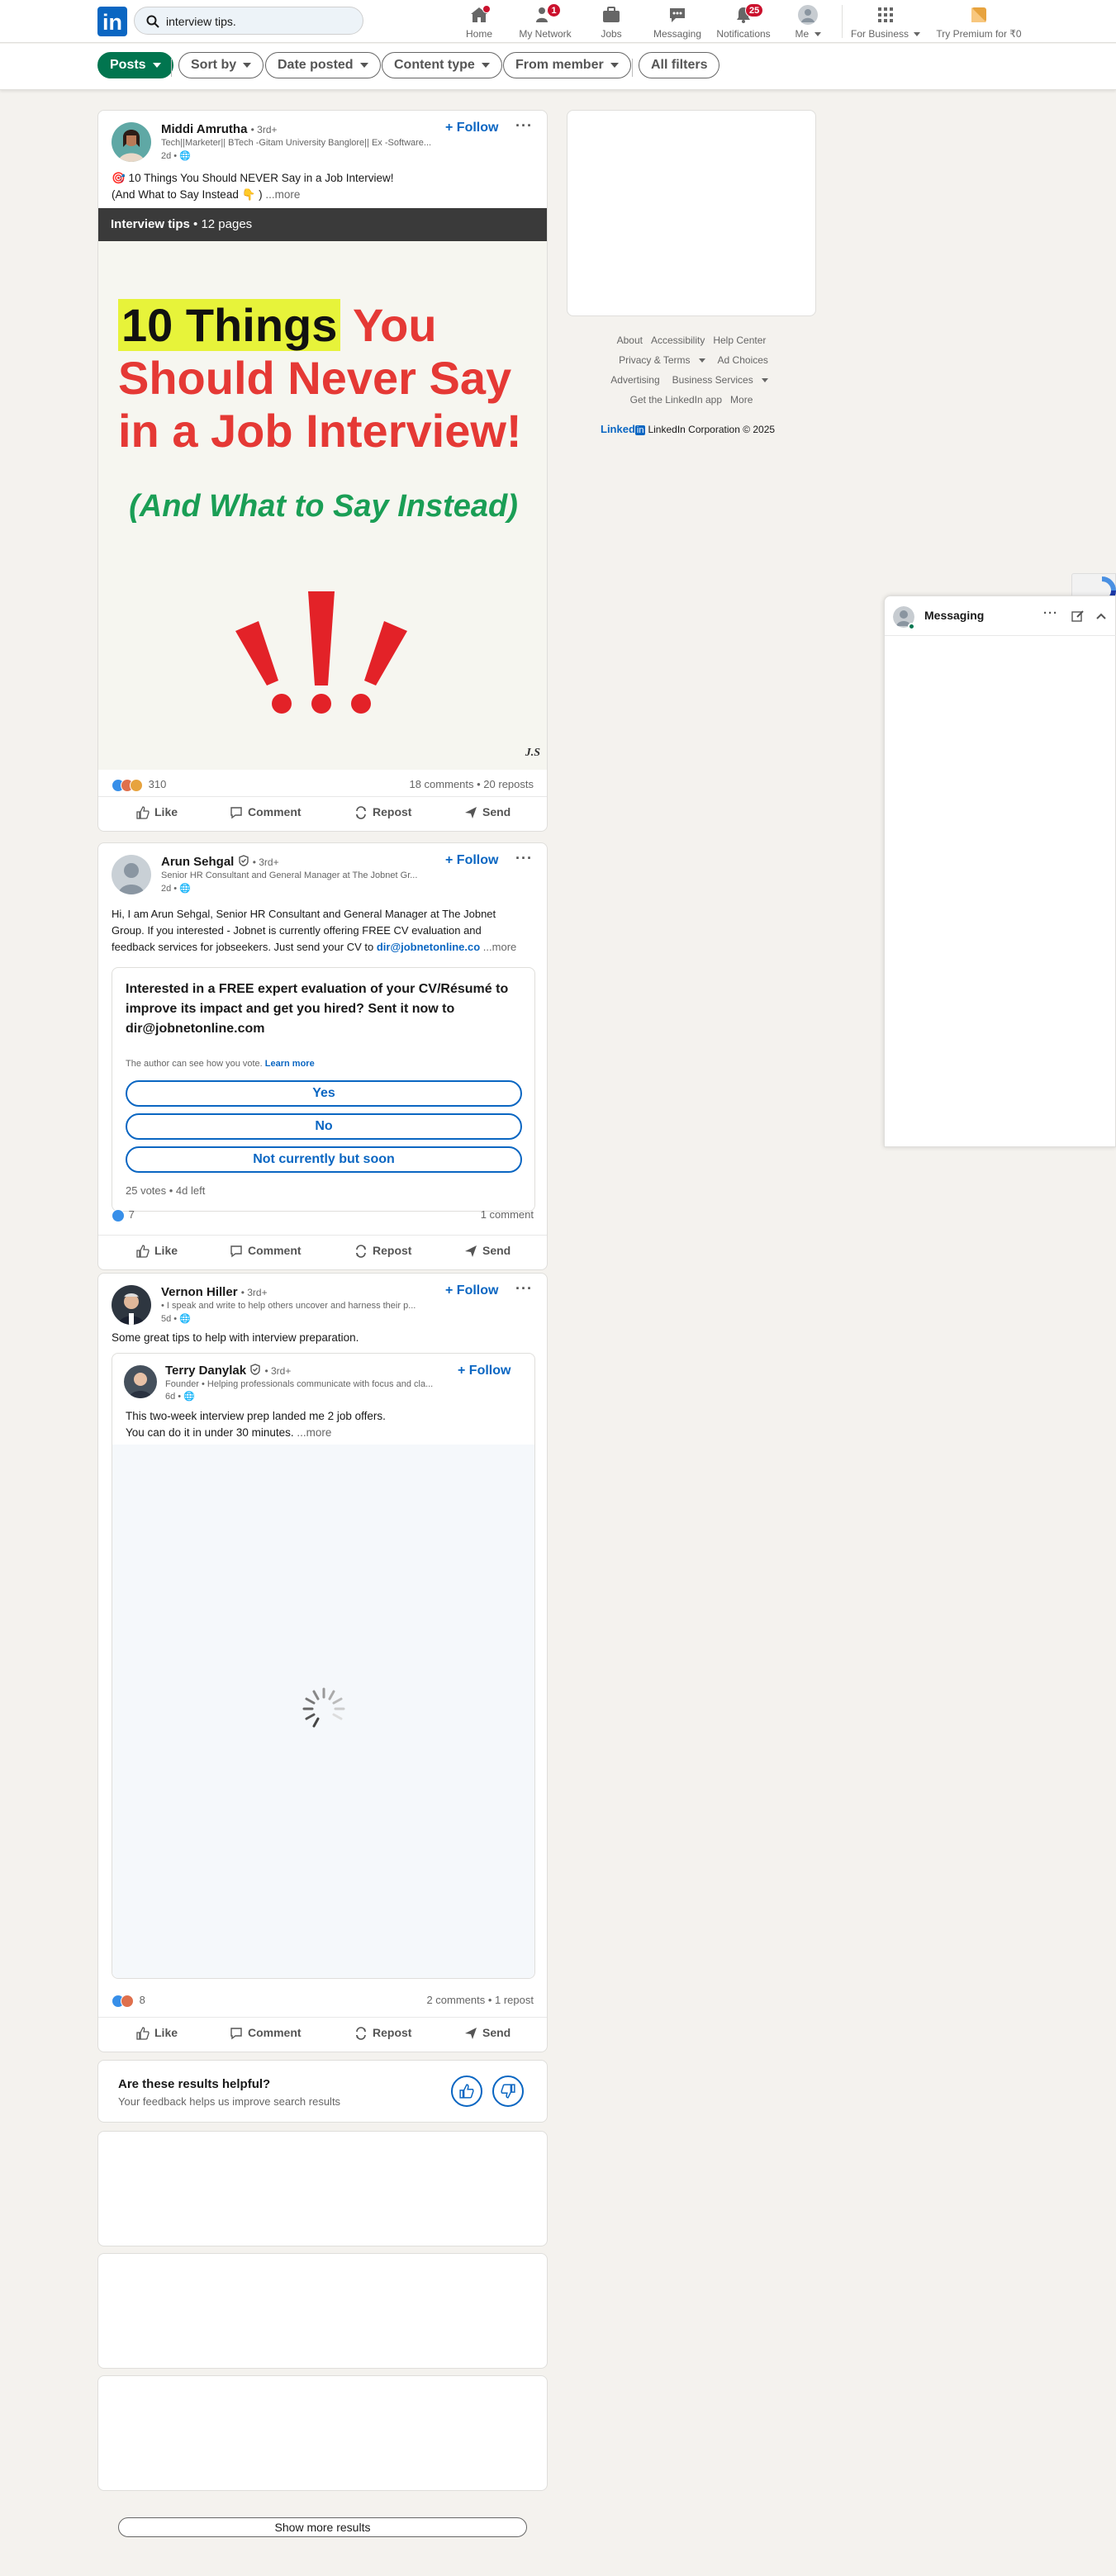 This screenshot has width=1116, height=2576. What do you see at coordinates (480, 2000) in the screenshot?
I see `post-stats: 2 comments • 1 repost` at bounding box center [480, 2000].